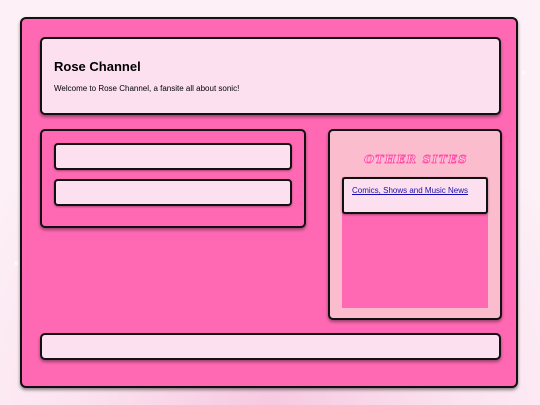 This screenshot has height=405, width=540. I want to click on site-title: Rose Channel, so click(97, 66).